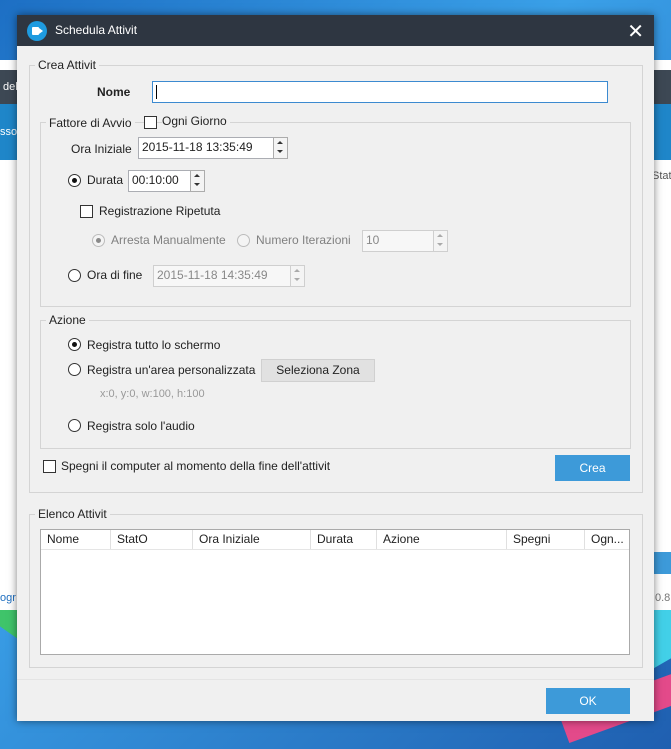 The height and width of the screenshot is (749, 671). Describe the element at coordinates (141, 426) in the screenshot. I see `registra-audio-label: Registra solo l'audio` at that location.